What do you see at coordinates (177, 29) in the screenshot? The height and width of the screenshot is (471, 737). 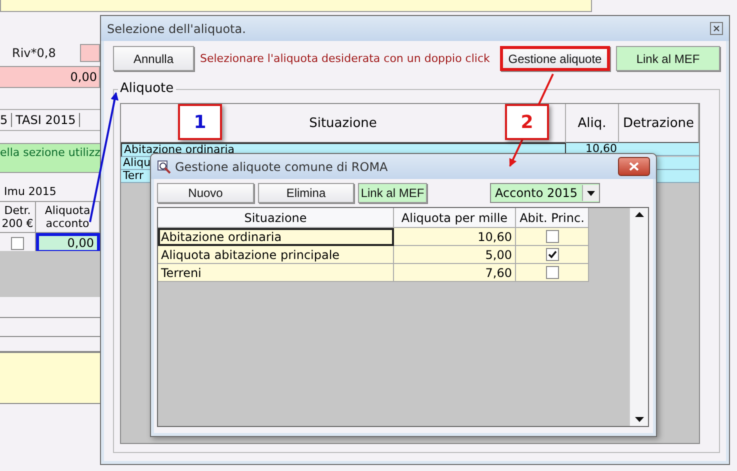 I see `window-title: Selezione dell'aliquota.` at bounding box center [177, 29].